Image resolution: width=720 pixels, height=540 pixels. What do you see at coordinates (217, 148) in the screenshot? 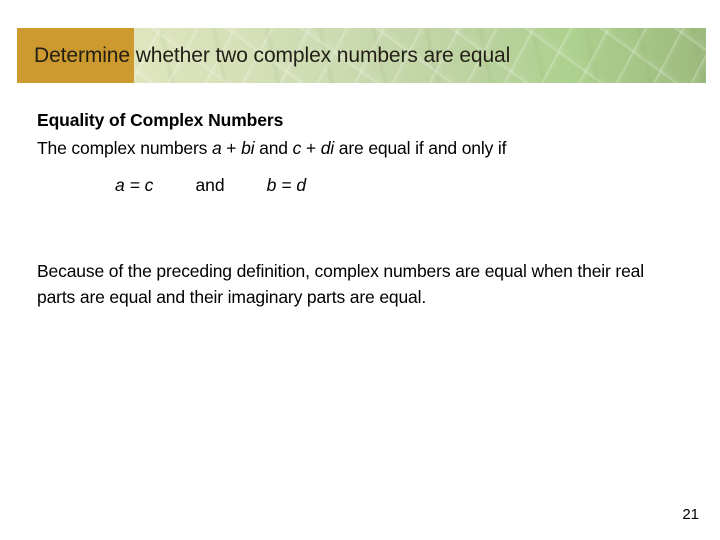
I see `variable-a: a` at bounding box center [217, 148].